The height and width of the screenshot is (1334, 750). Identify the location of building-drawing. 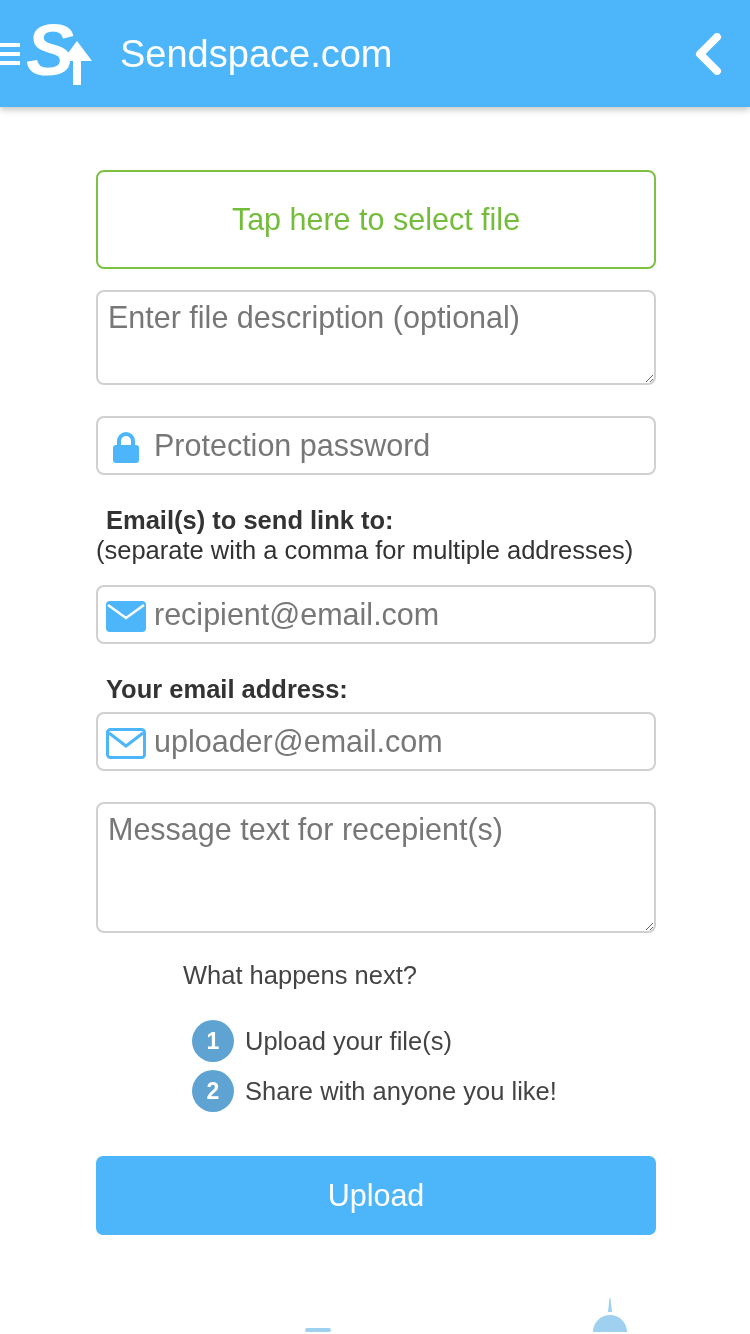
(318, 1330).